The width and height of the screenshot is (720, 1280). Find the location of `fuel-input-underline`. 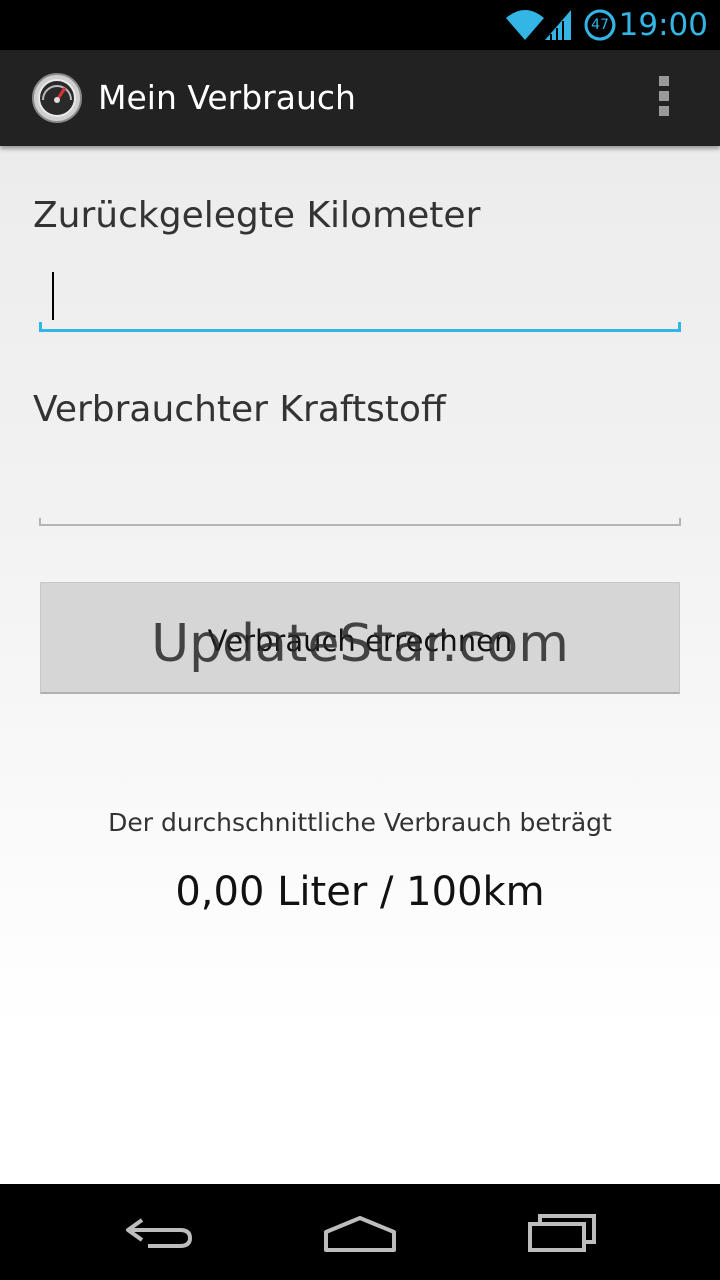

fuel-input-underline is located at coordinates (360, 522).